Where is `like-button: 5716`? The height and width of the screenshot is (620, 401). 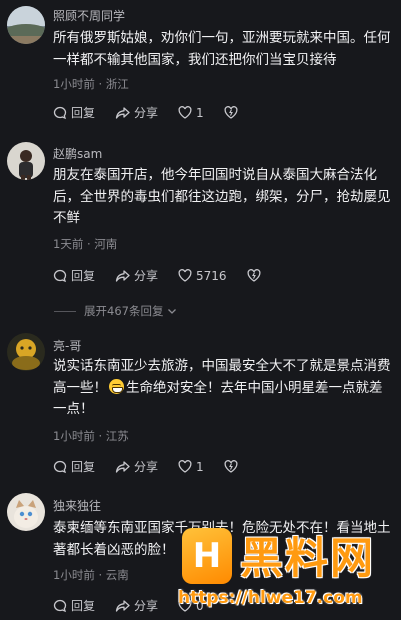 like-button: 5716 is located at coordinates (202, 276).